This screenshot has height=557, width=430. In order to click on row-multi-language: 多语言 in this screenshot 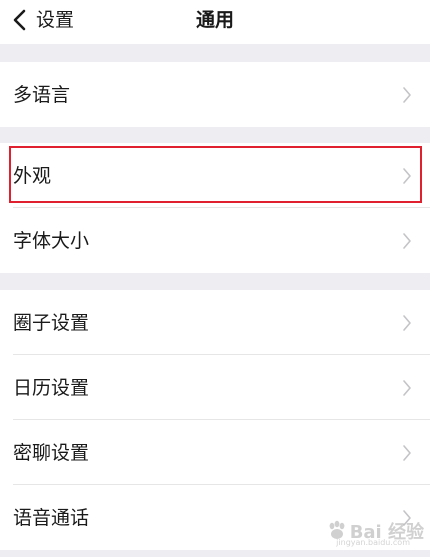, I will do `click(215, 94)`.